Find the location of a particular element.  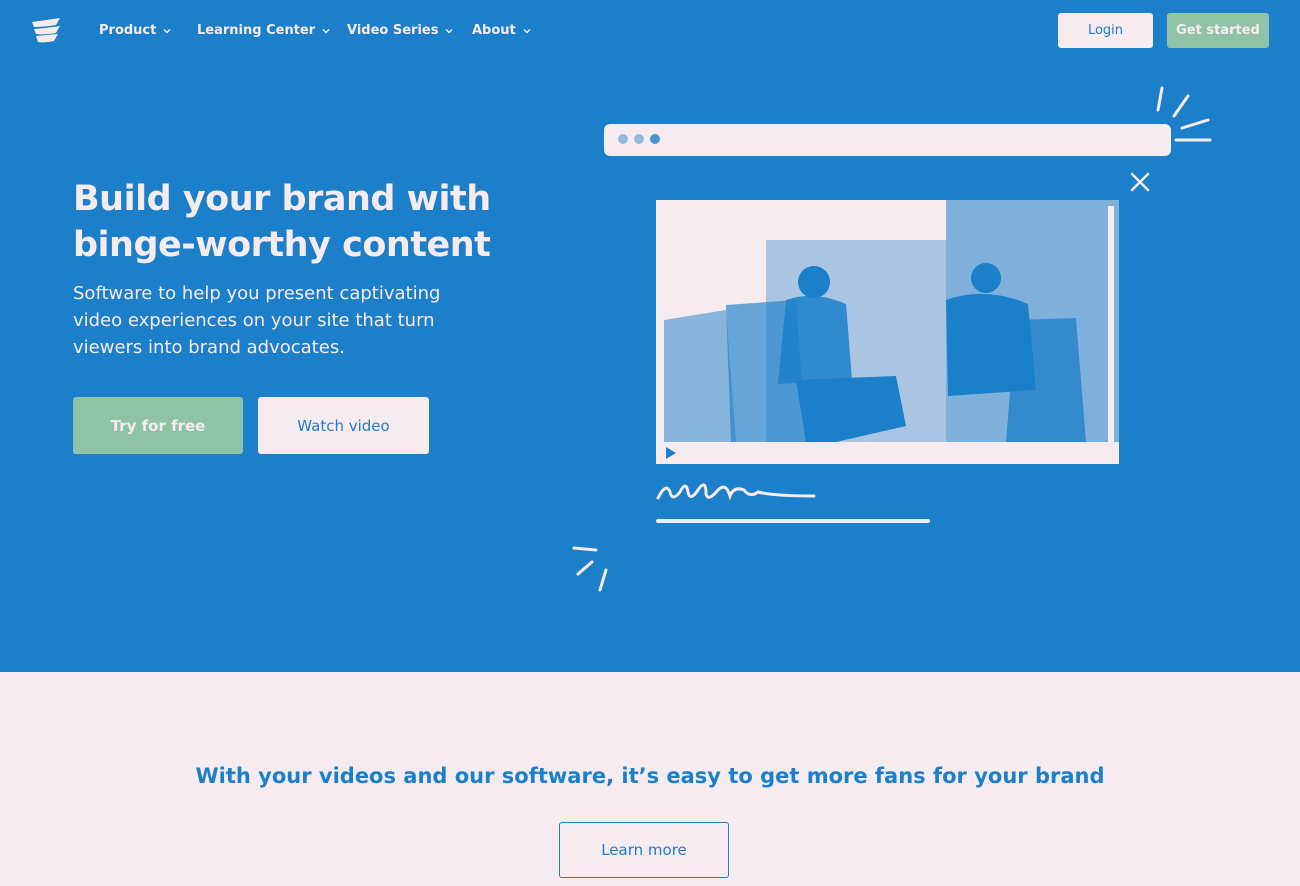

video-controls is located at coordinates (887, 453).